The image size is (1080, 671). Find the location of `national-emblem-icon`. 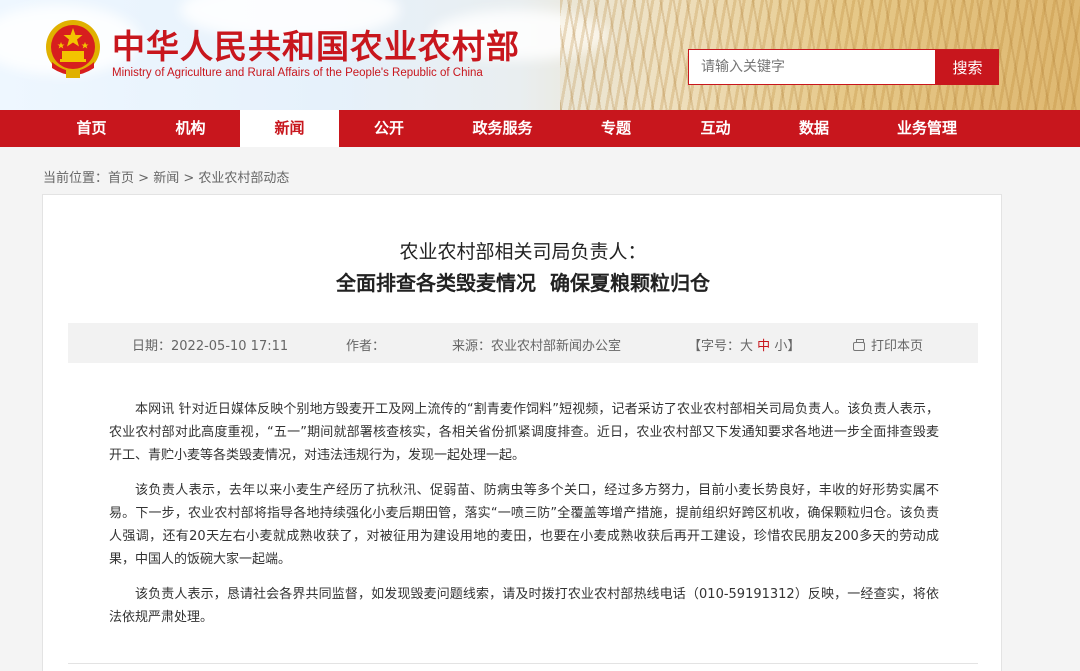

national-emblem-icon is located at coordinates (73, 49).